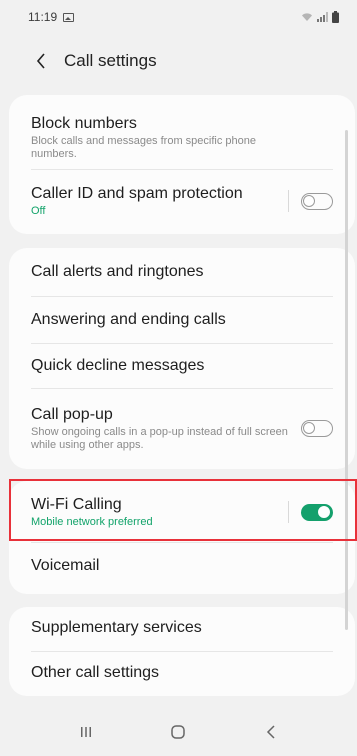 Image resolution: width=357 pixels, height=756 pixels. Describe the element at coordinates (92, 522) in the screenshot. I see `wifi-calling-status: Mobile network preferred` at that location.